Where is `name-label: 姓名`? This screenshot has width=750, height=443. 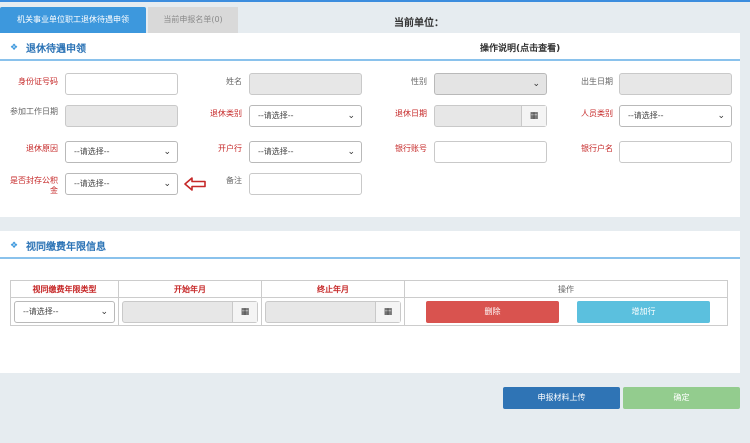
name-label: 姓名 is located at coordinates (234, 81).